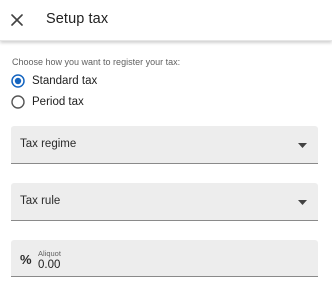 The height and width of the screenshot is (297, 332). What do you see at coordinates (166, 20) in the screenshot?
I see `dialog-header: Setup tax` at bounding box center [166, 20].